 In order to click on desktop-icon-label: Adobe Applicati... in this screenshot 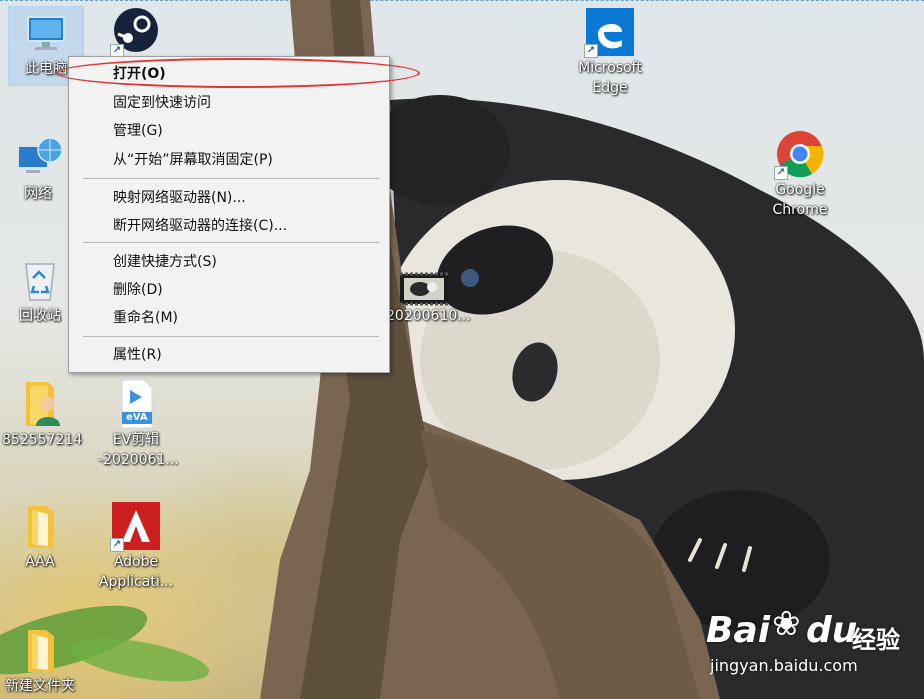, I will do `click(136, 572)`.